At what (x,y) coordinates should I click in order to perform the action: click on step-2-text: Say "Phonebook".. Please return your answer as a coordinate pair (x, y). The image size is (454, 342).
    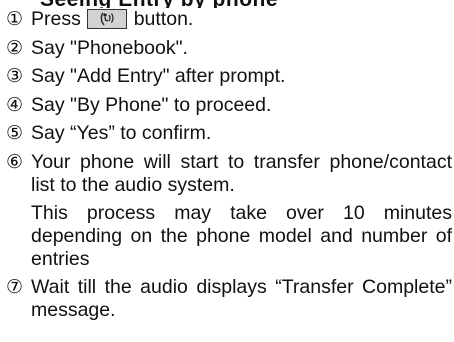
    Looking at the image, I should click on (109, 47).